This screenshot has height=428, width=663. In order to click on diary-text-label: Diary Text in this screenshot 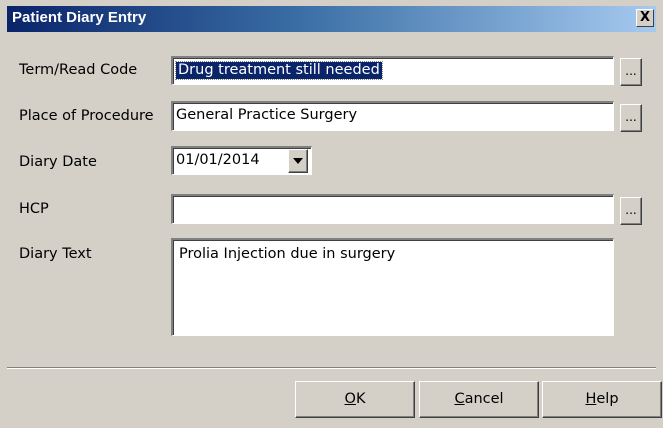, I will do `click(55, 254)`.